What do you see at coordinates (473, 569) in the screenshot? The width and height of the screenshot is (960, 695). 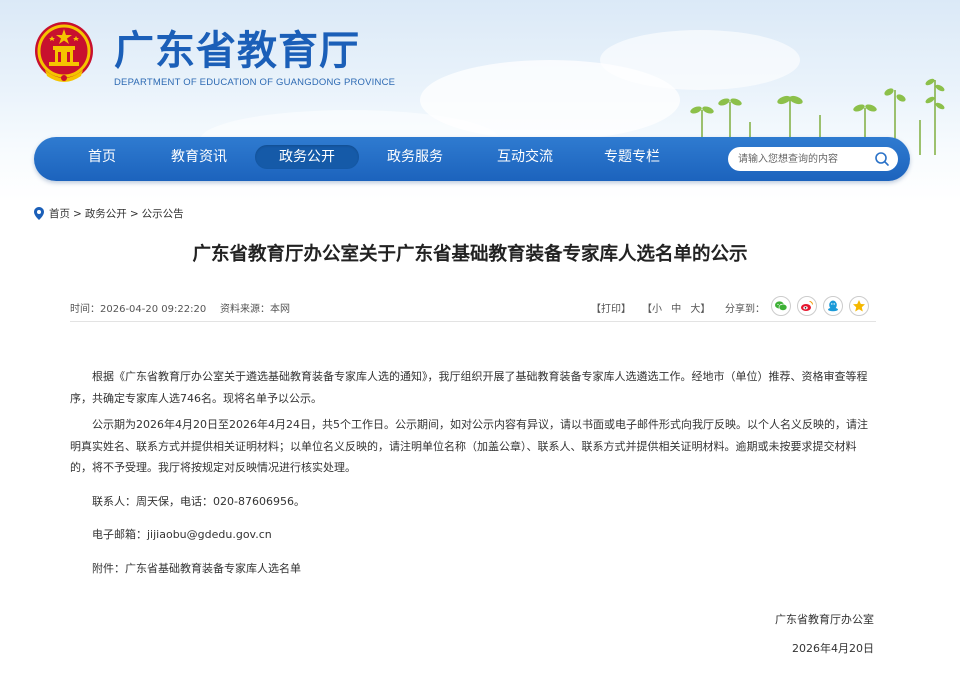 I see `attachment: 附件：广东省基础教育装备专家库人选名单` at bounding box center [473, 569].